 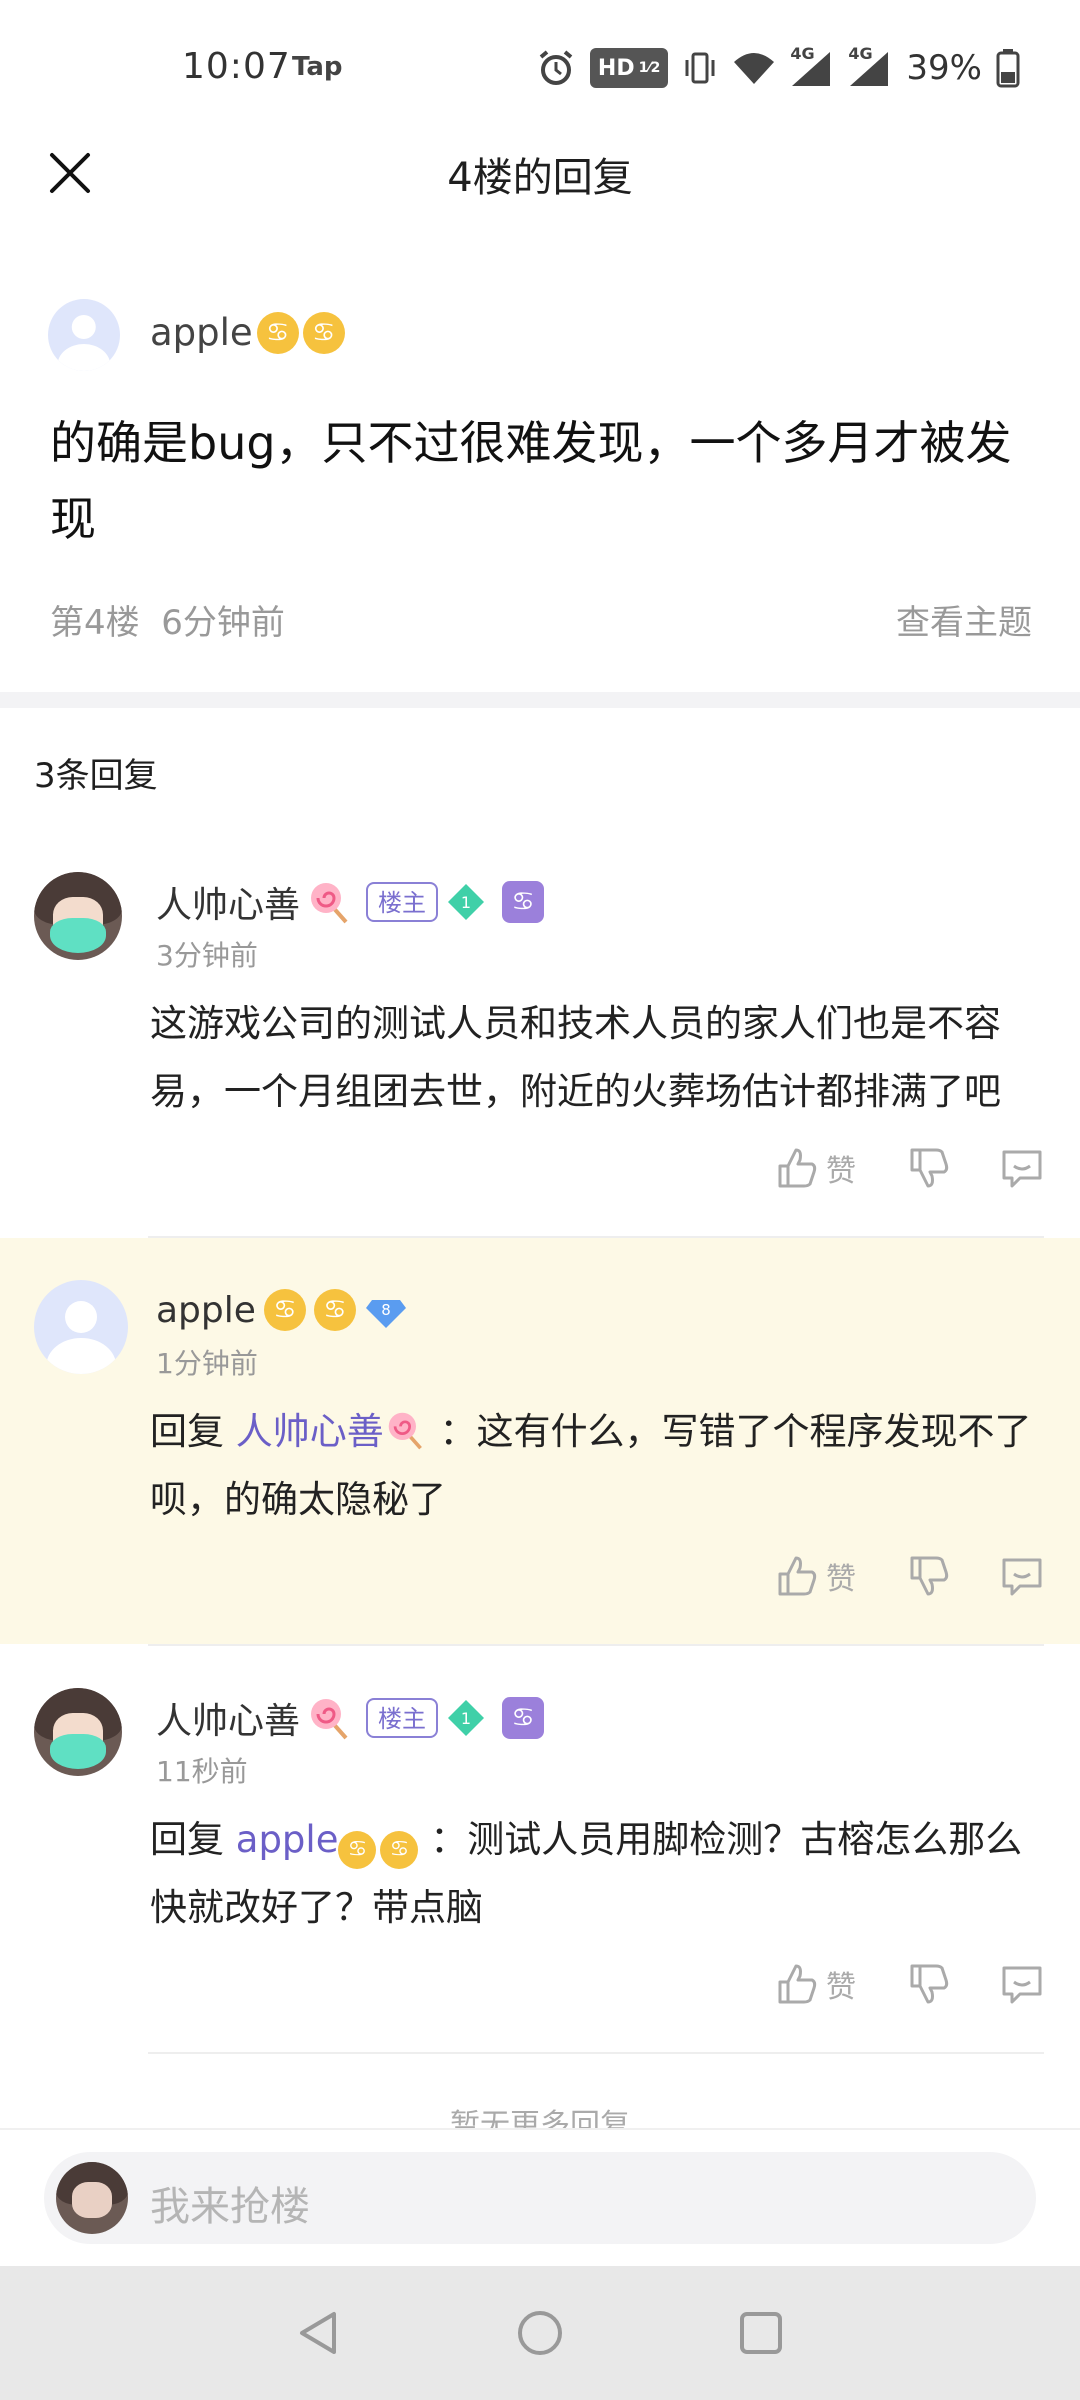 What do you see at coordinates (531, 481) in the screenshot?
I see `main-post-content: 的确是bug，只不过很难发现，一个多月才被发现` at bounding box center [531, 481].